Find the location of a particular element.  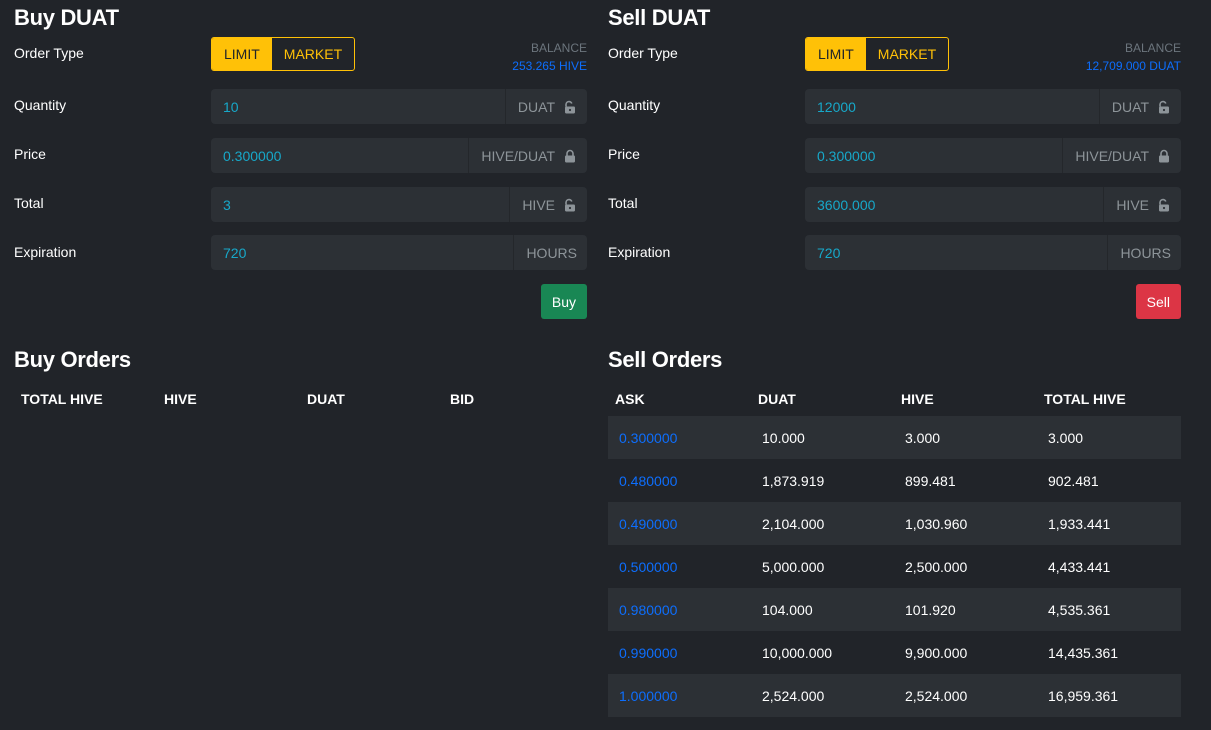

buy-total-suffix: HIVE is located at coordinates (548, 204).